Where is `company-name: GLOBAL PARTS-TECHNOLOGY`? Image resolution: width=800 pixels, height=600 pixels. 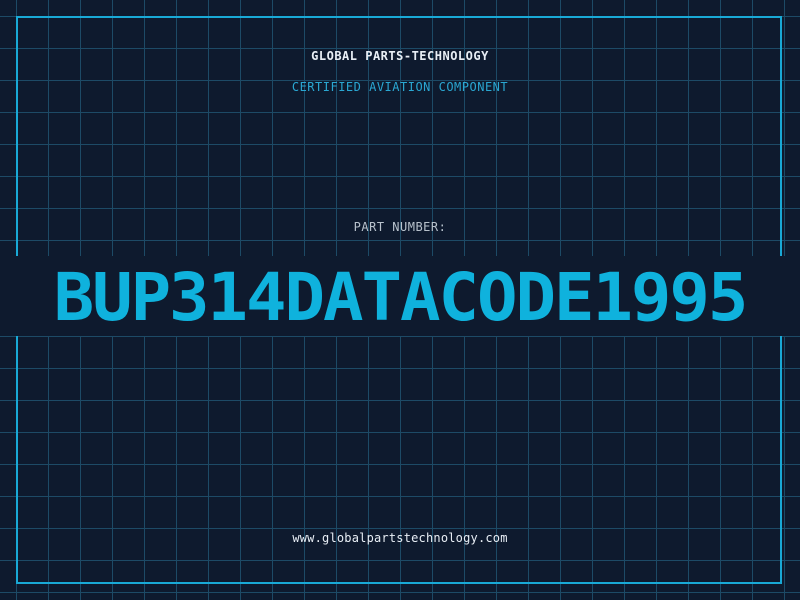 company-name: GLOBAL PARTS-TECHNOLOGY is located at coordinates (400, 56).